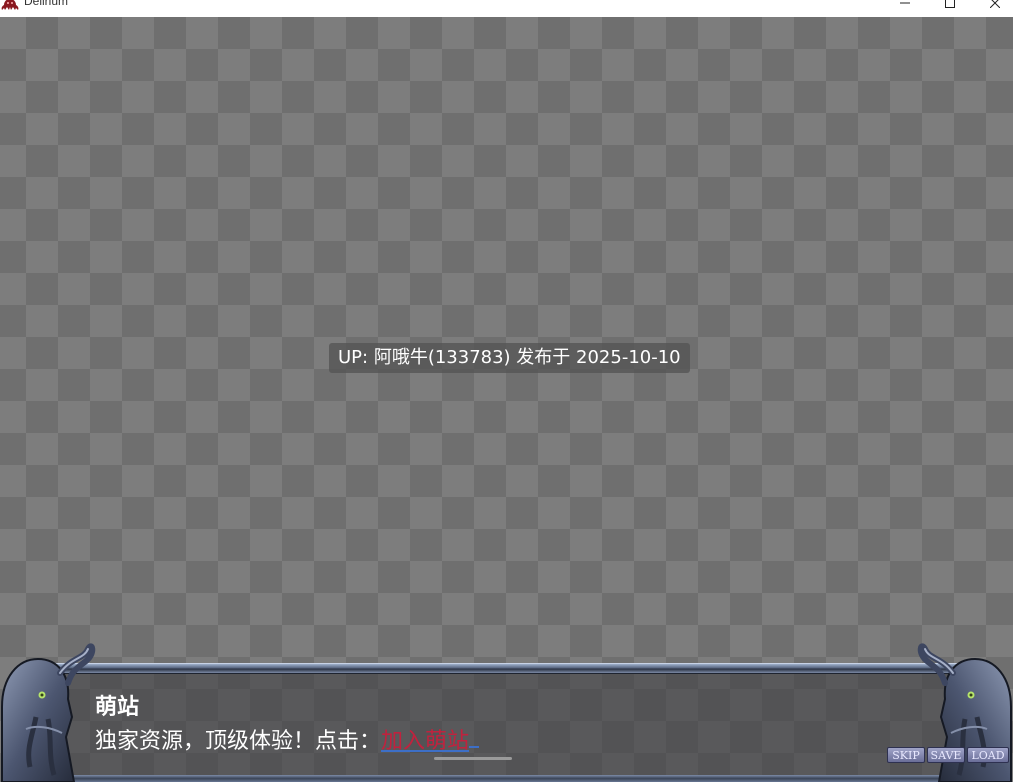  Describe the element at coordinates (506, 778) in the screenshot. I see `dialogue-frame-bottom` at that location.